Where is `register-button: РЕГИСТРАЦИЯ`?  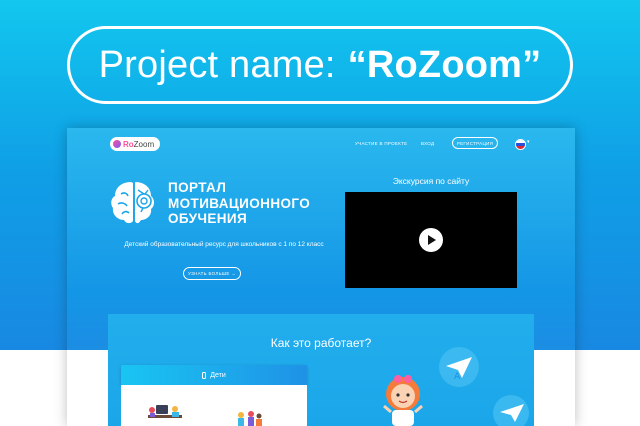 register-button: РЕГИСТРАЦИЯ is located at coordinates (475, 143).